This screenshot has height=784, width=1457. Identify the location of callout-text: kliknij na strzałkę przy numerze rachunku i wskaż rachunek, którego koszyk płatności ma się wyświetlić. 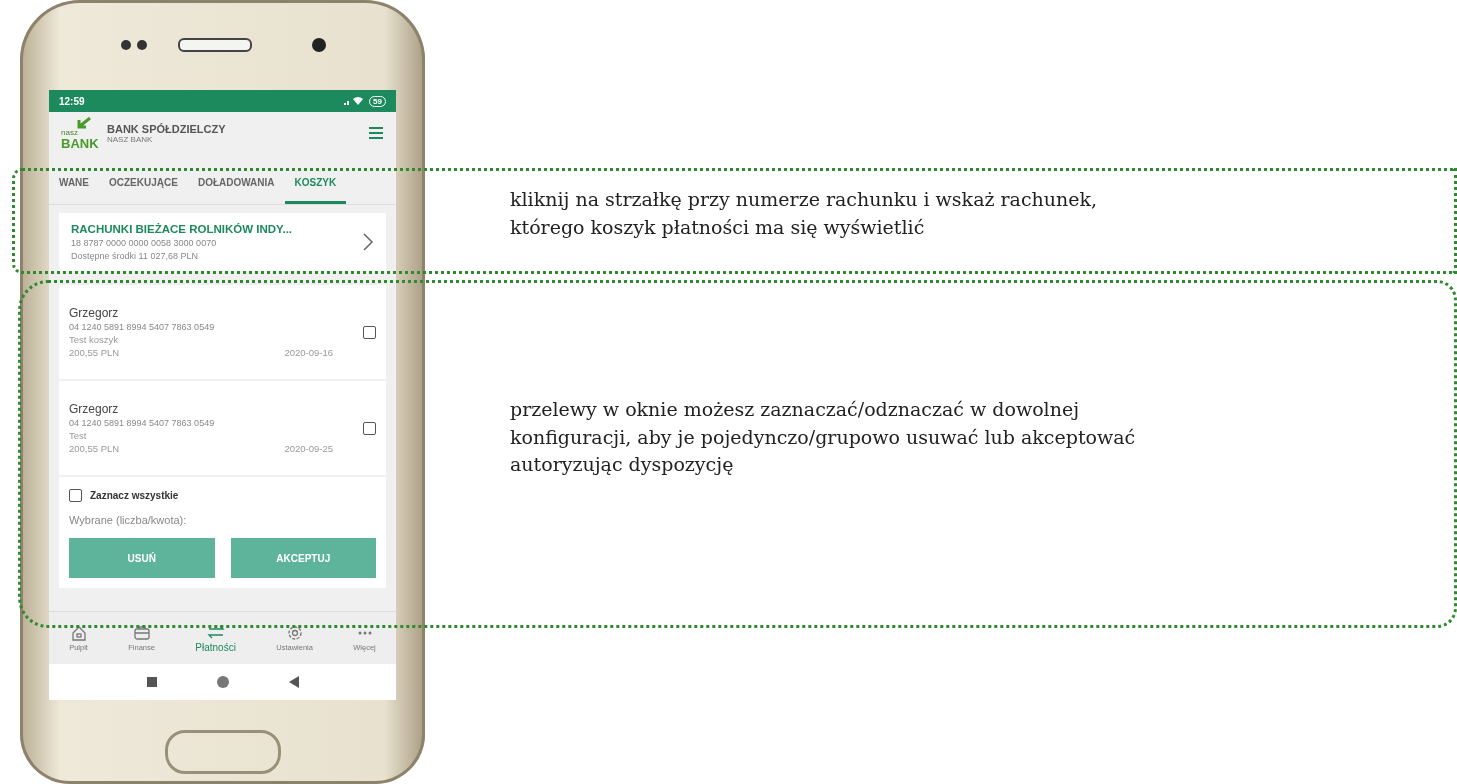
(804, 213).